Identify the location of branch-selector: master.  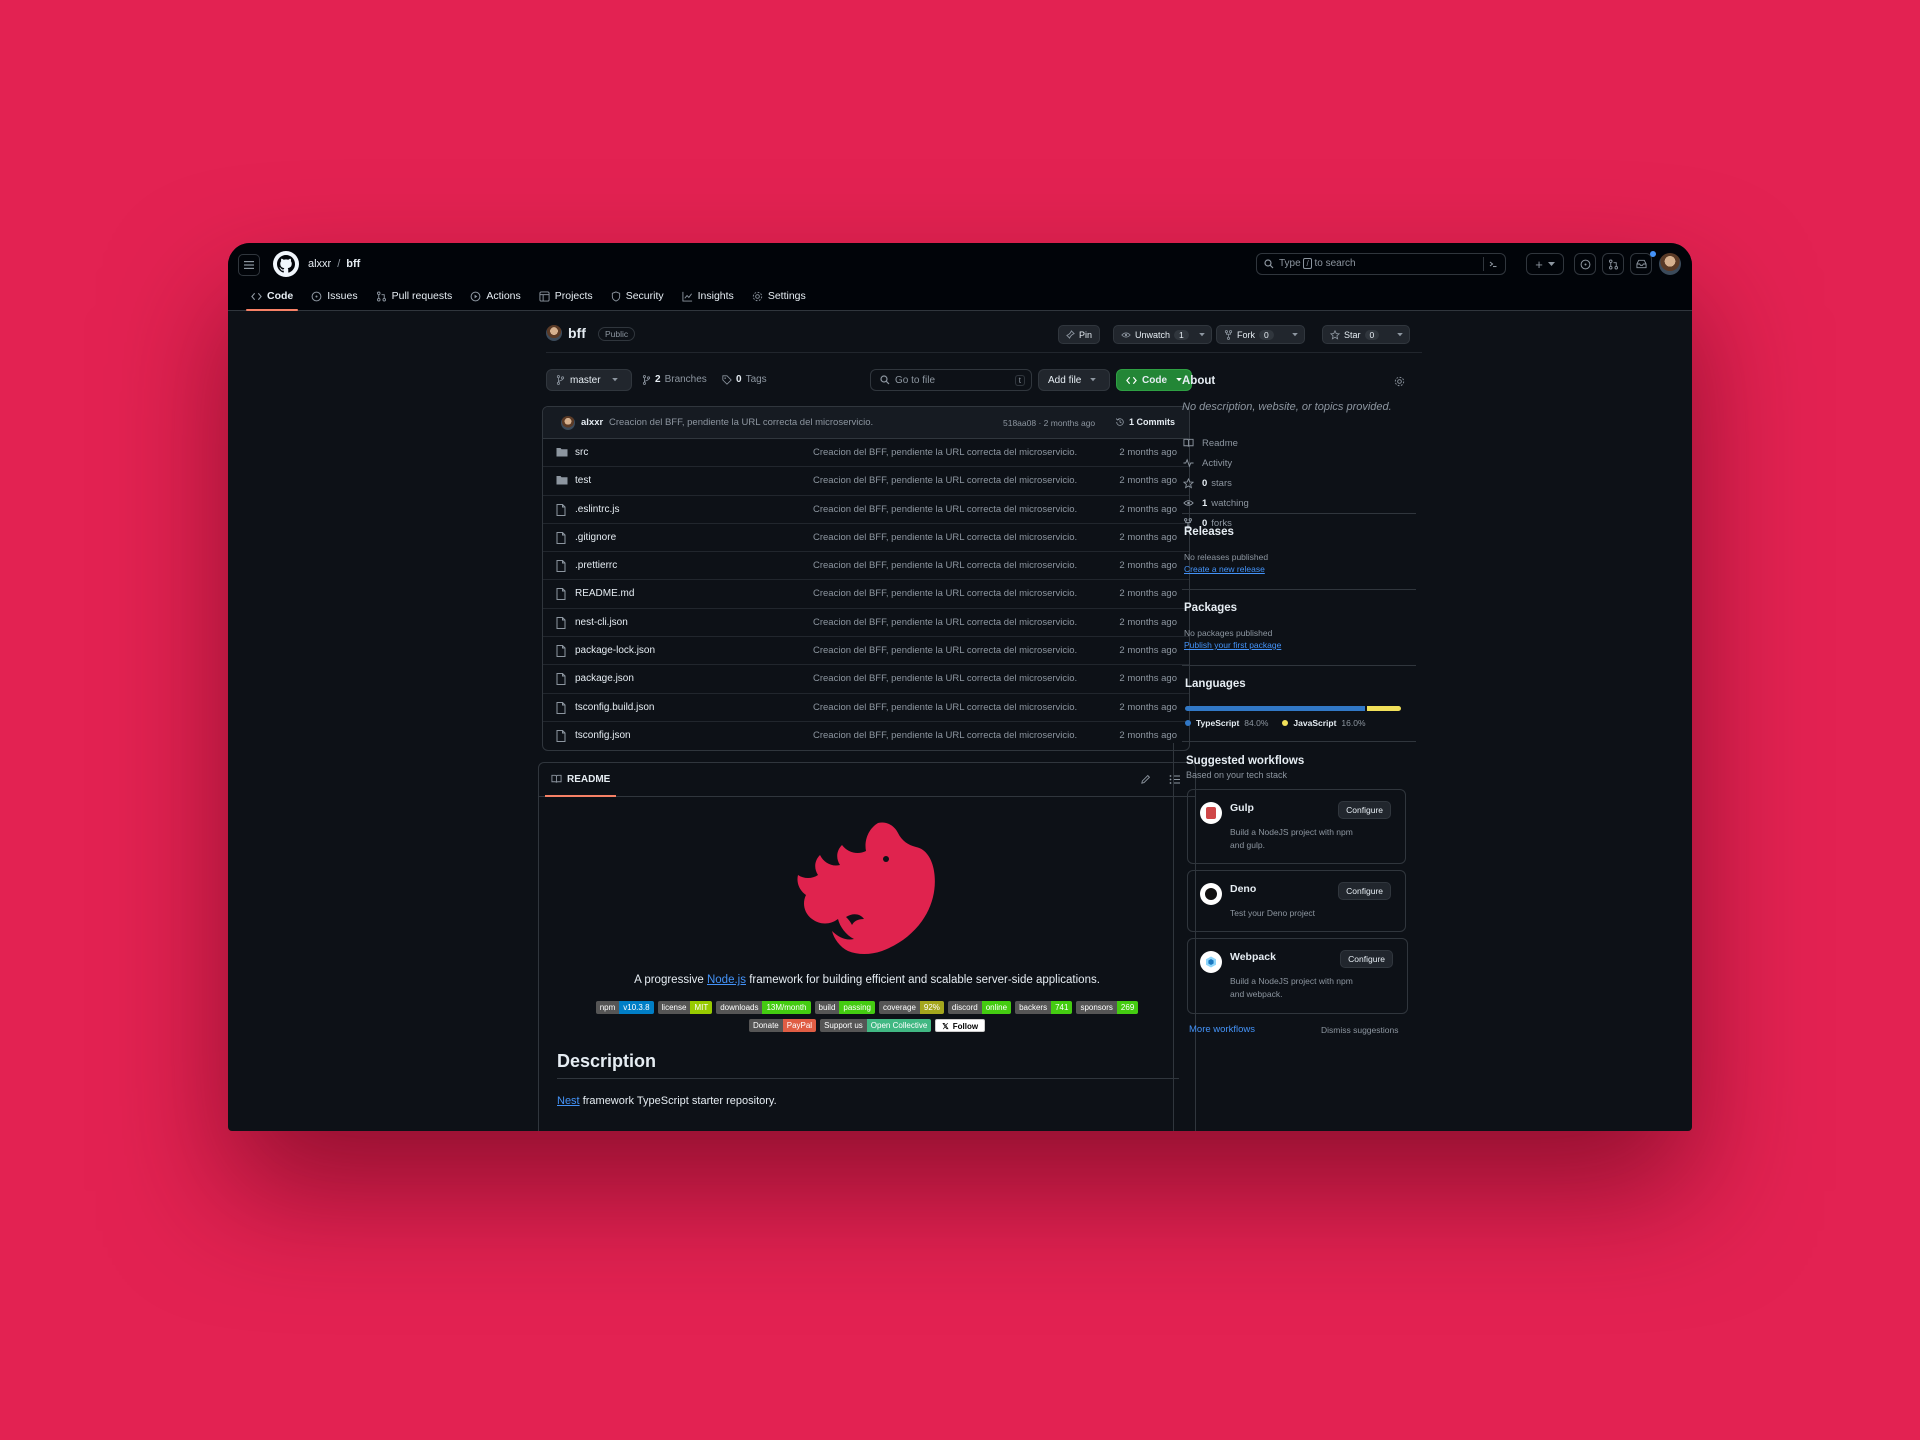
(589, 380).